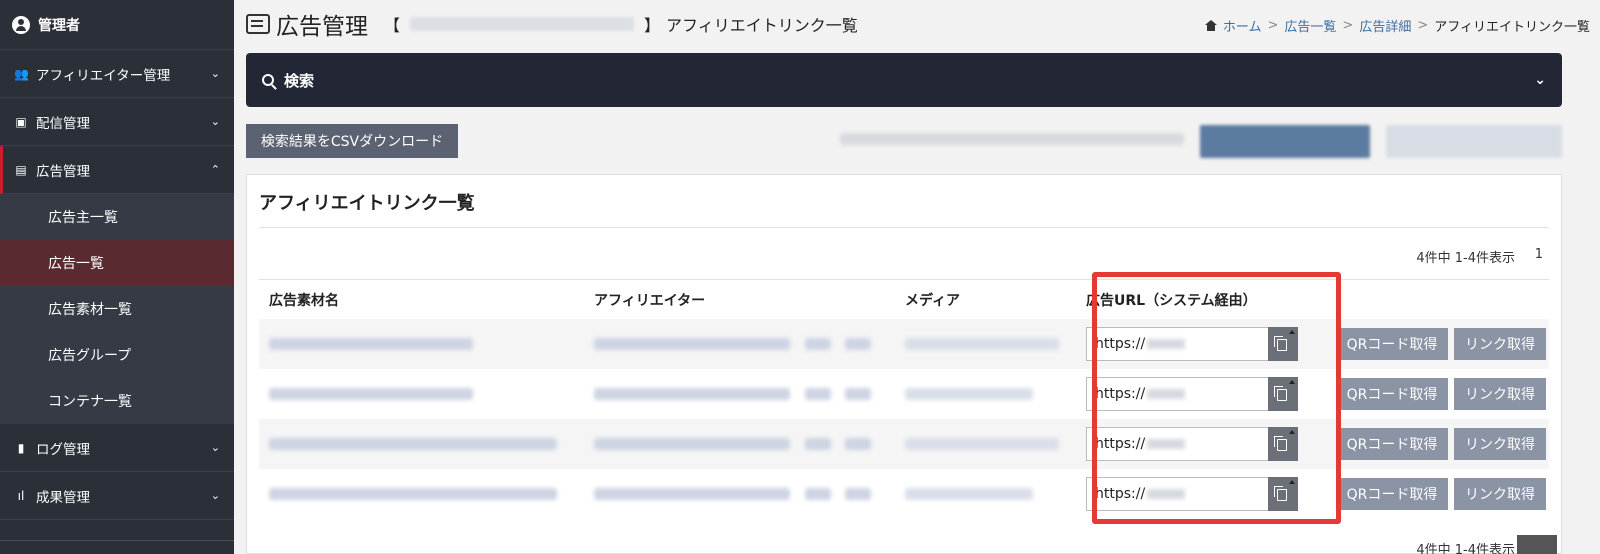  I want to click on csv-download-button: 検索結果をCSVダウンロード, so click(352, 141).